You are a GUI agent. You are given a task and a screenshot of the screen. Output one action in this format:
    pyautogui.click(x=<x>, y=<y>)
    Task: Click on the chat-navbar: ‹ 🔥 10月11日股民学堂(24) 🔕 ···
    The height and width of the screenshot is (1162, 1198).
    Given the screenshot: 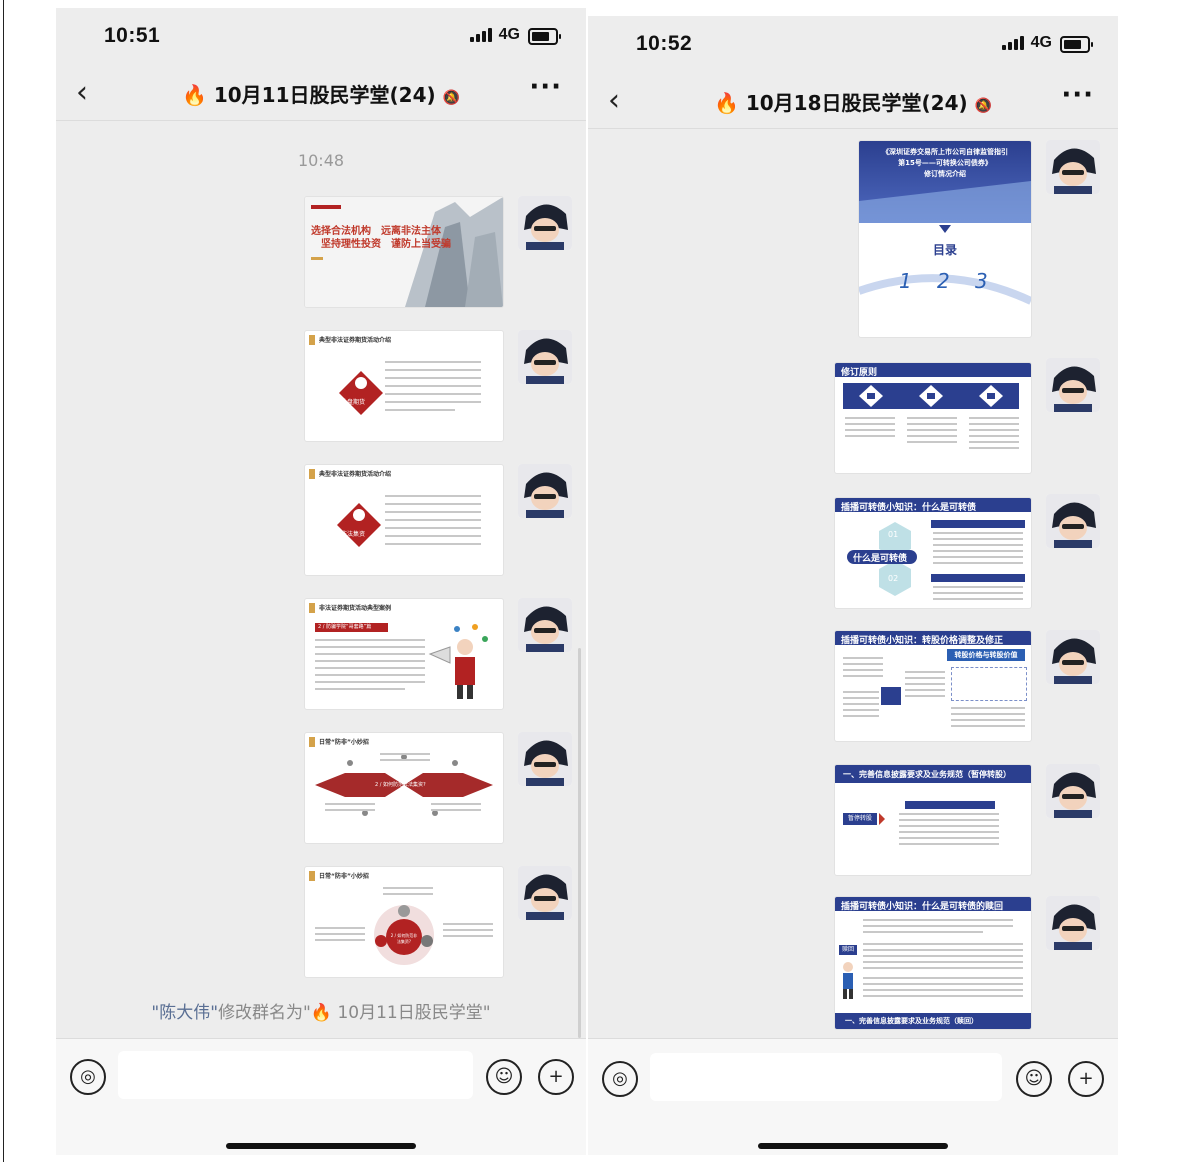 What is the action you would take?
    pyautogui.click(x=321, y=94)
    